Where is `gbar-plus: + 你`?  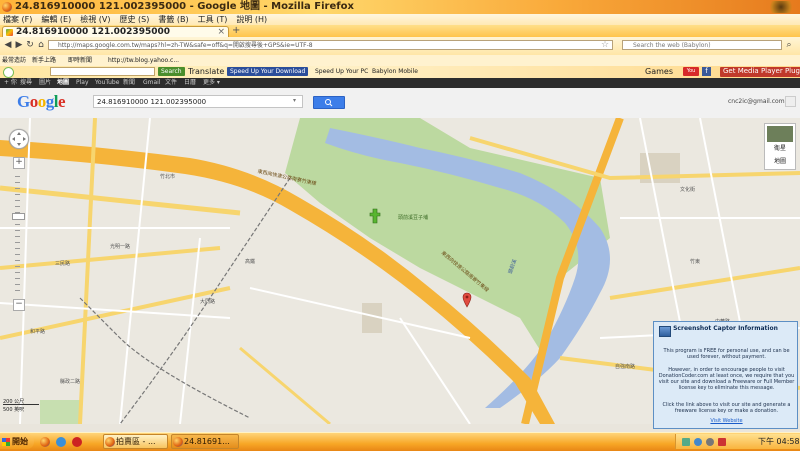
gbar-plus: + 你 is located at coordinates (10, 83).